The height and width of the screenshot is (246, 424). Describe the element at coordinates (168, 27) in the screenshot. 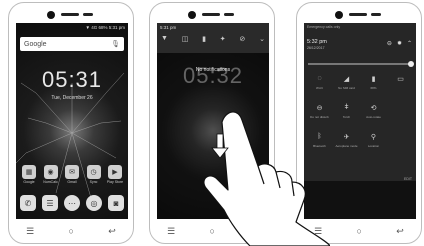

I see `shade-time: 5:31 pm` at that location.